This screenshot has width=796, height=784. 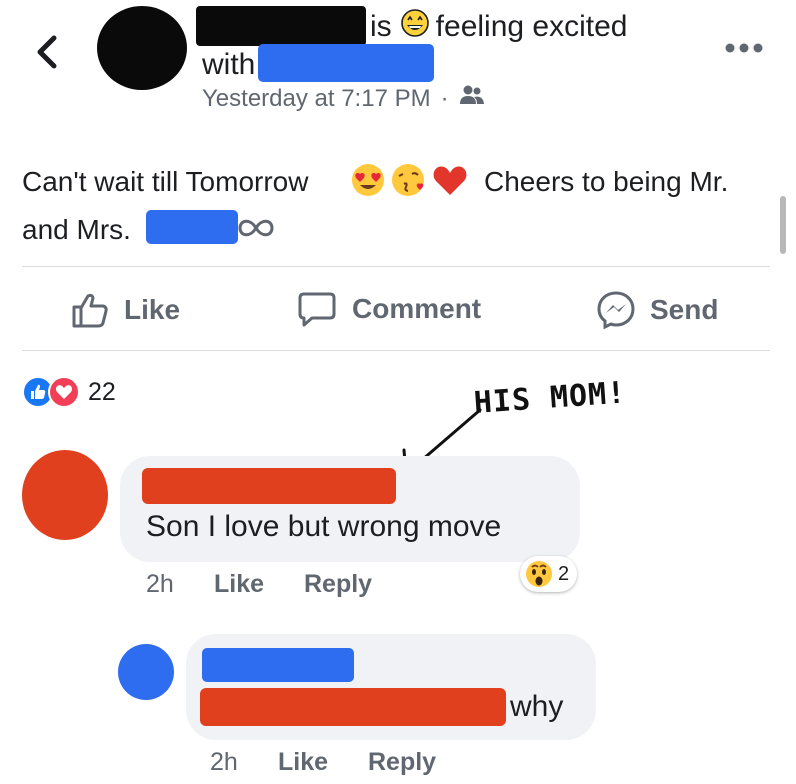 What do you see at coordinates (165, 181) in the screenshot?
I see `post-text-line1-start: Can't wait till Tomorrow` at bounding box center [165, 181].